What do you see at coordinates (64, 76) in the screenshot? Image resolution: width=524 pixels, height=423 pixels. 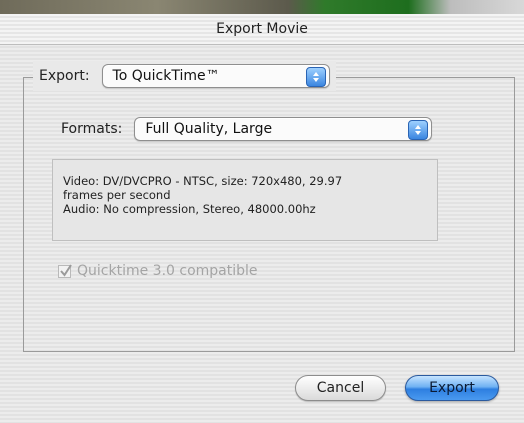 I see `export-label: Export:` at bounding box center [64, 76].